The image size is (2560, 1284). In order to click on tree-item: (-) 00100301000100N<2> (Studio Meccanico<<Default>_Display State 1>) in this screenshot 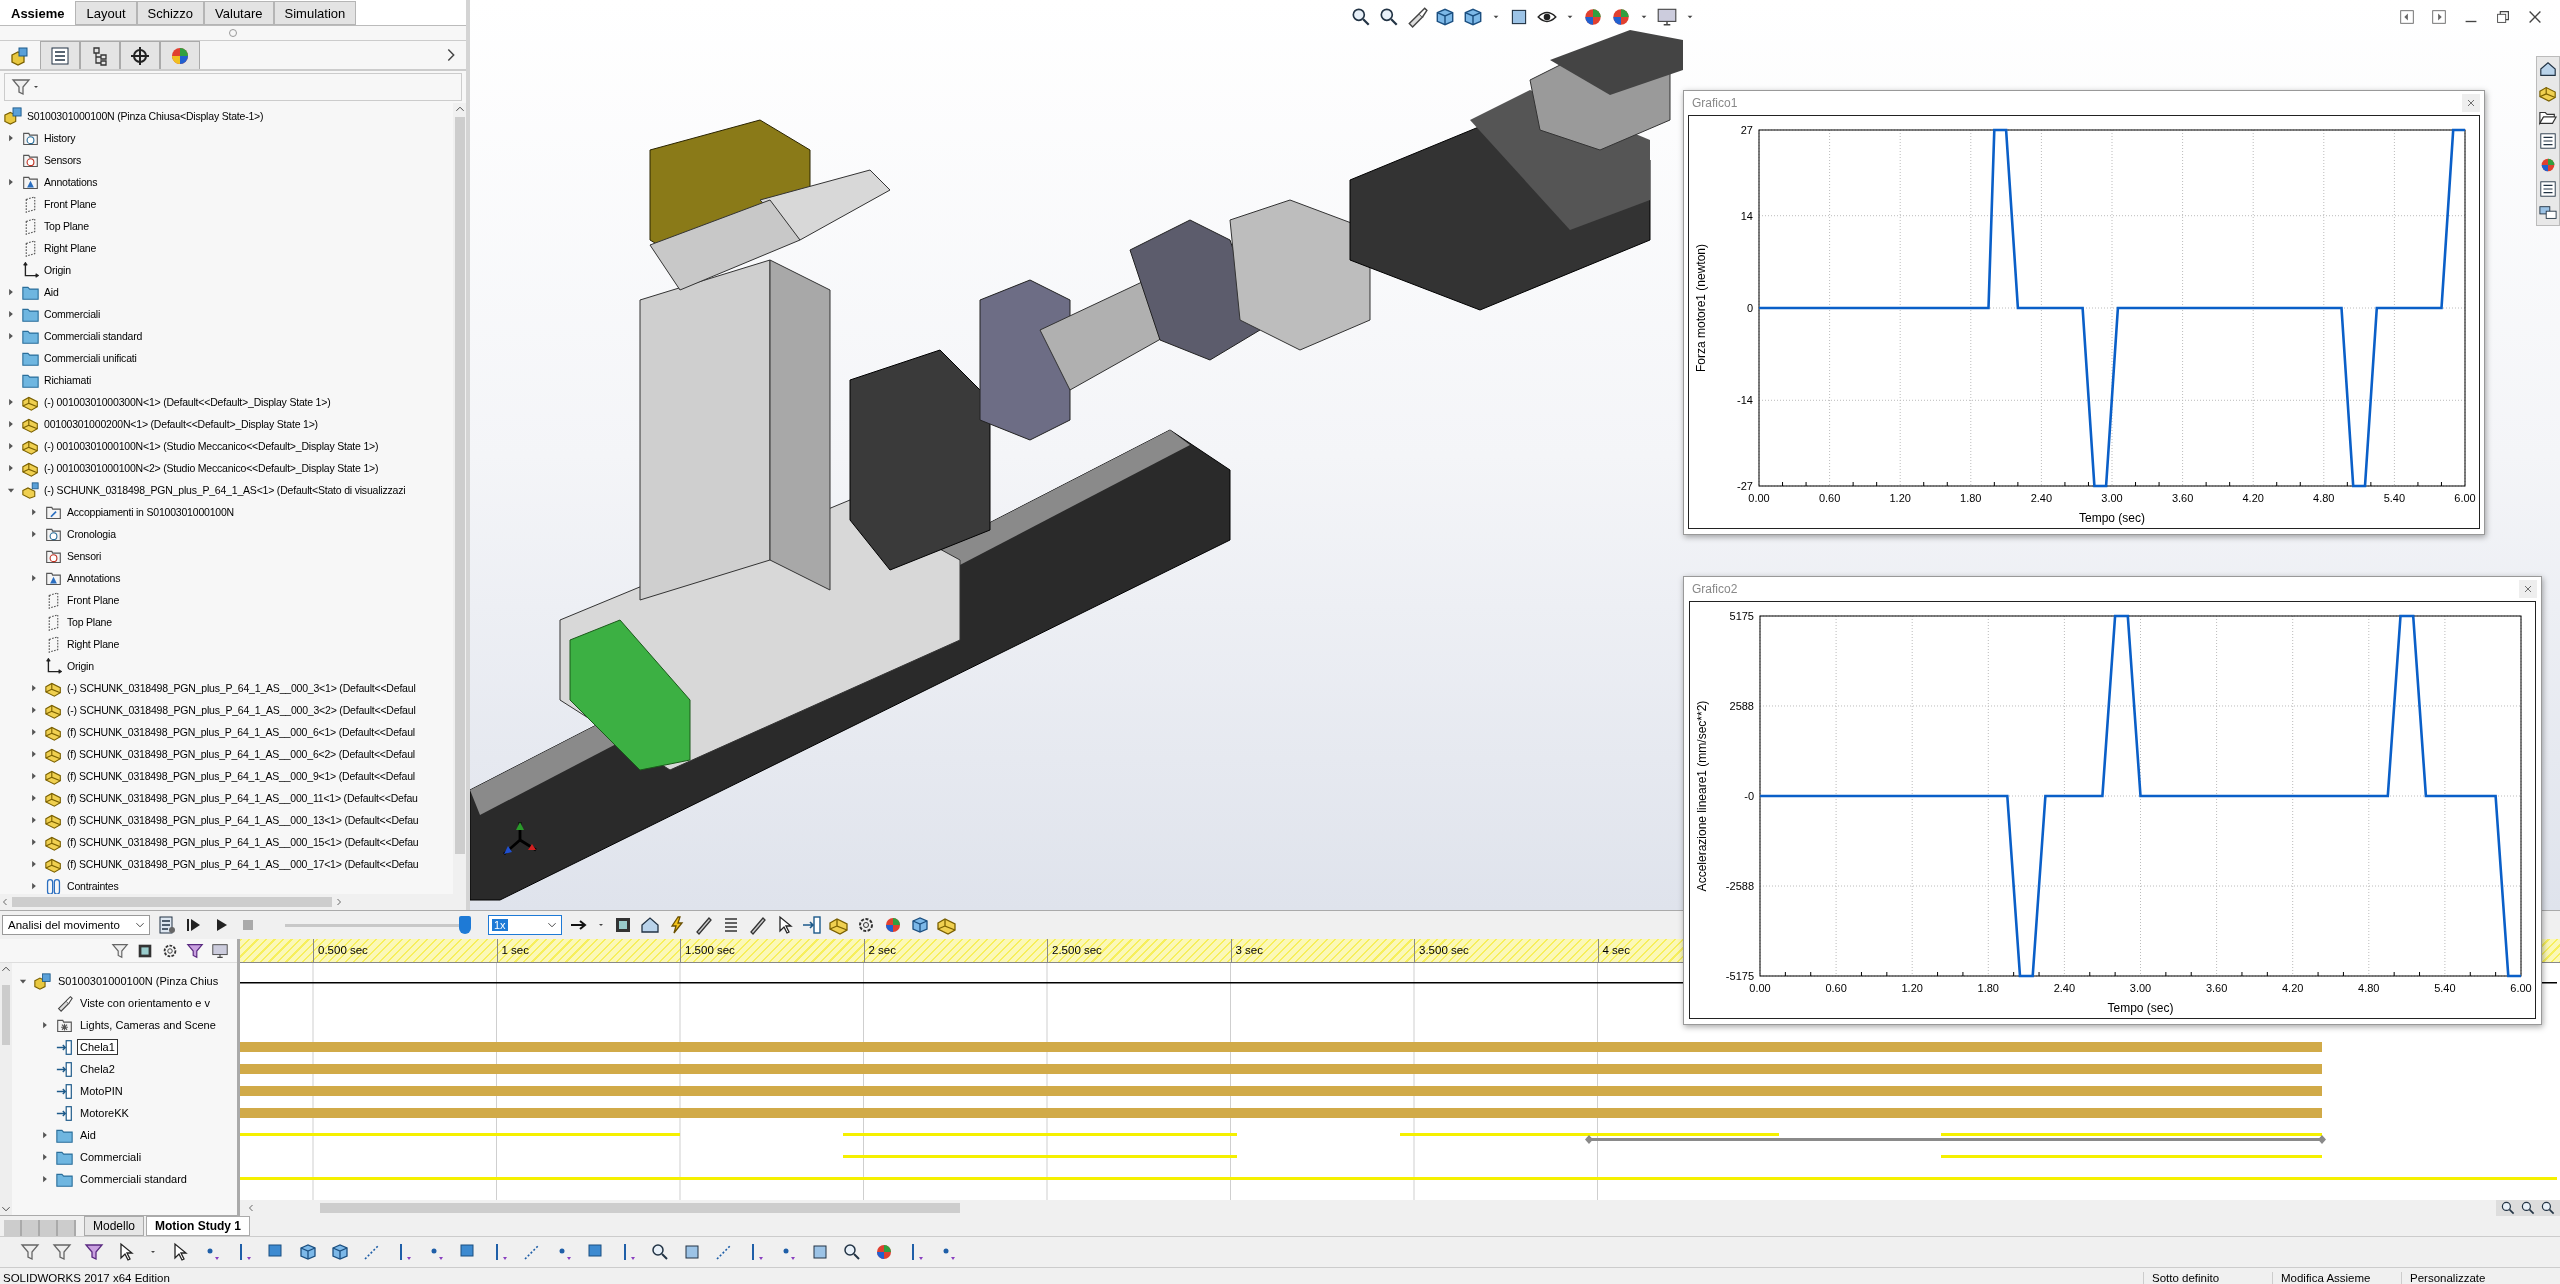, I will do `click(211, 468)`.